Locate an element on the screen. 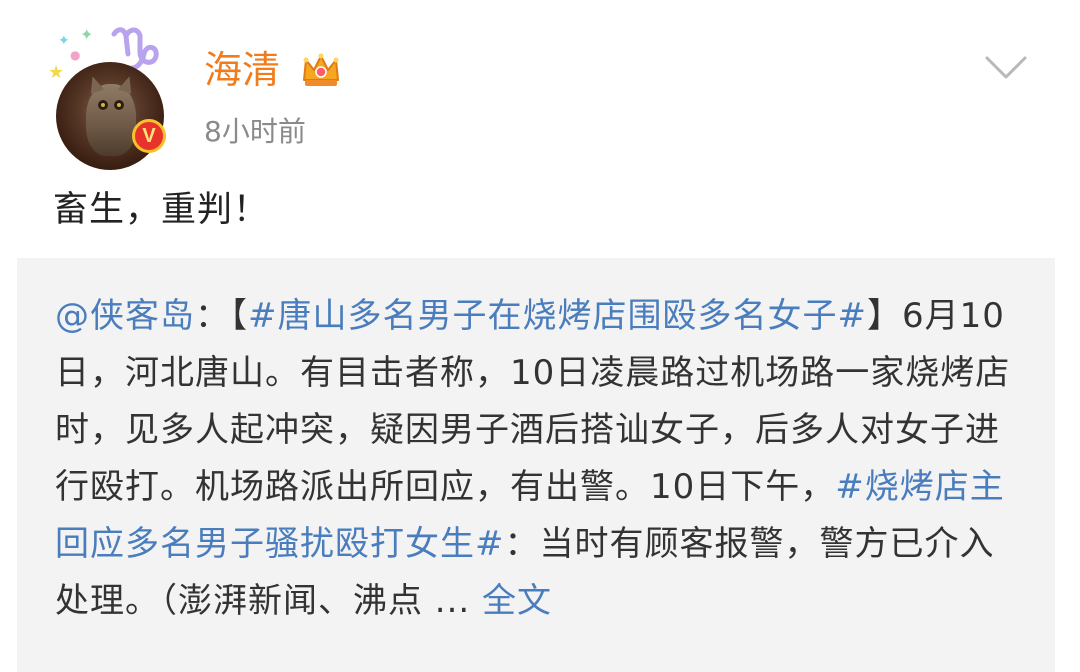  full-text-link: 全文 is located at coordinates (517, 601).